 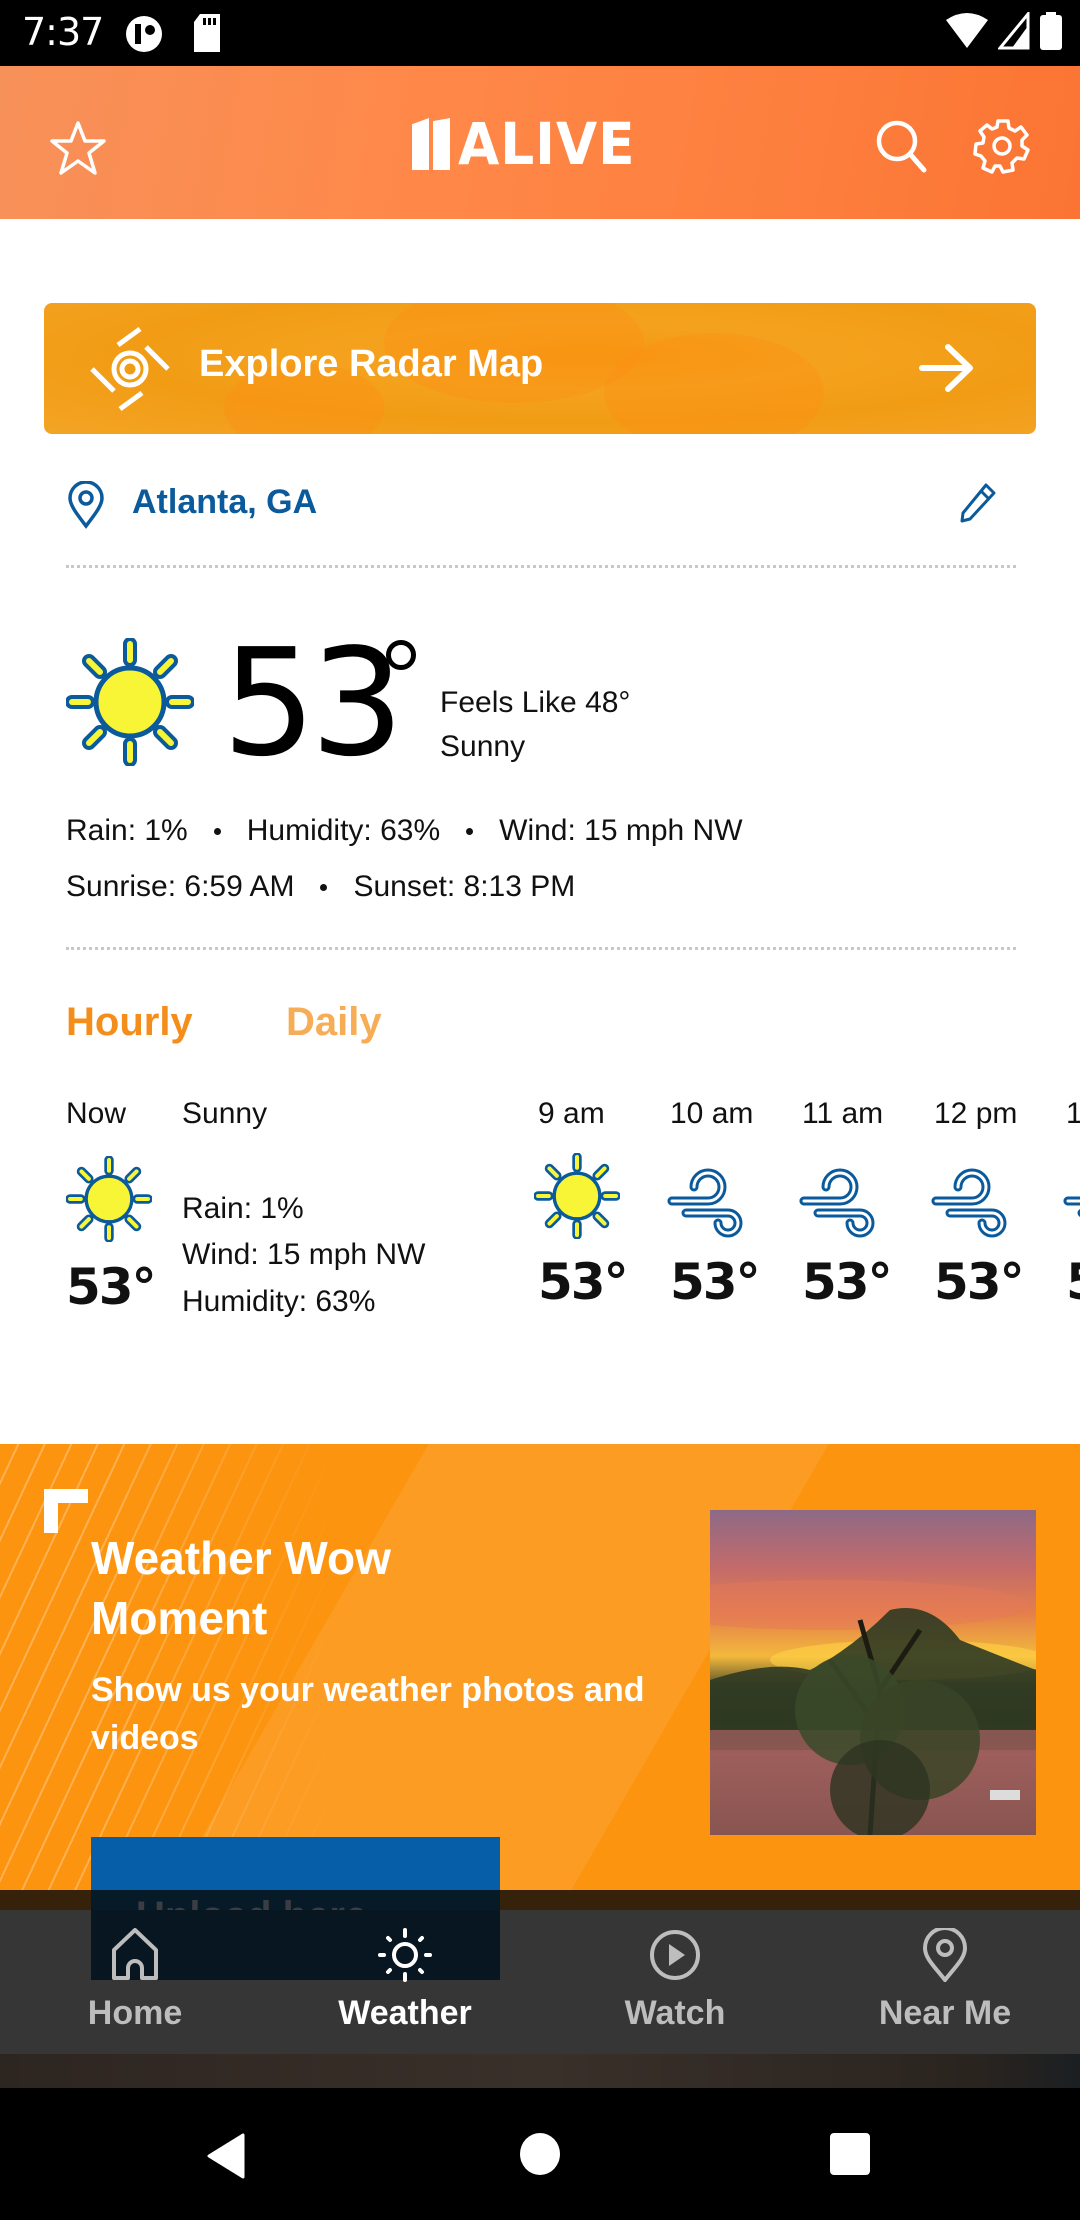 What do you see at coordinates (1051, 31) in the screenshot?
I see `battery-icon` at bounding box center [1051, 31].